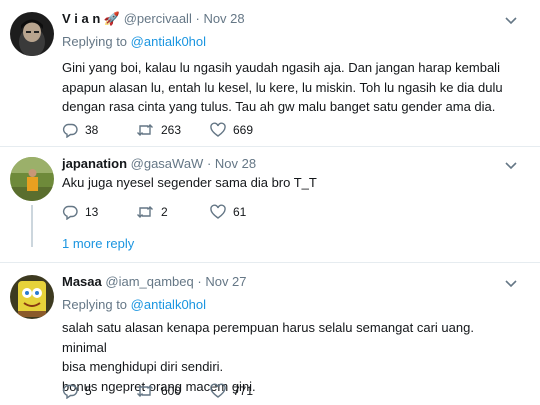  I want to click on like-count: 669, so click(243, 130).